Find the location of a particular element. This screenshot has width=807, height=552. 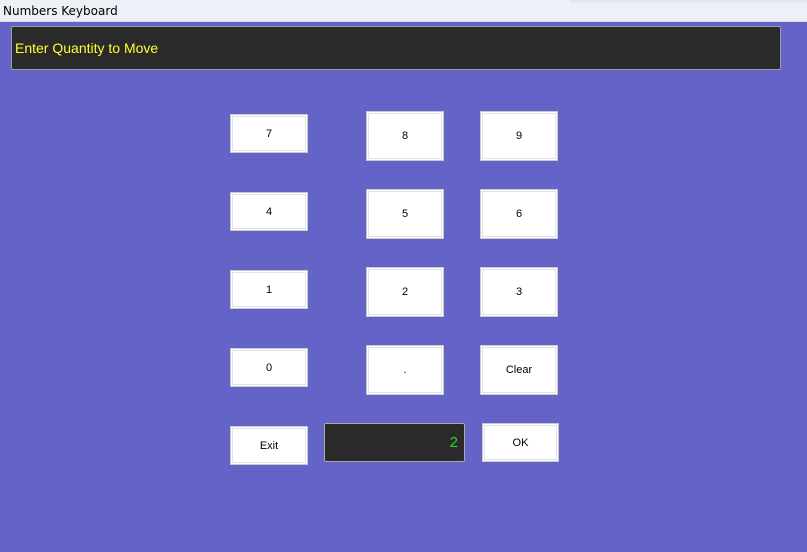

key-9: 9 is located at coordinates (519, 136).